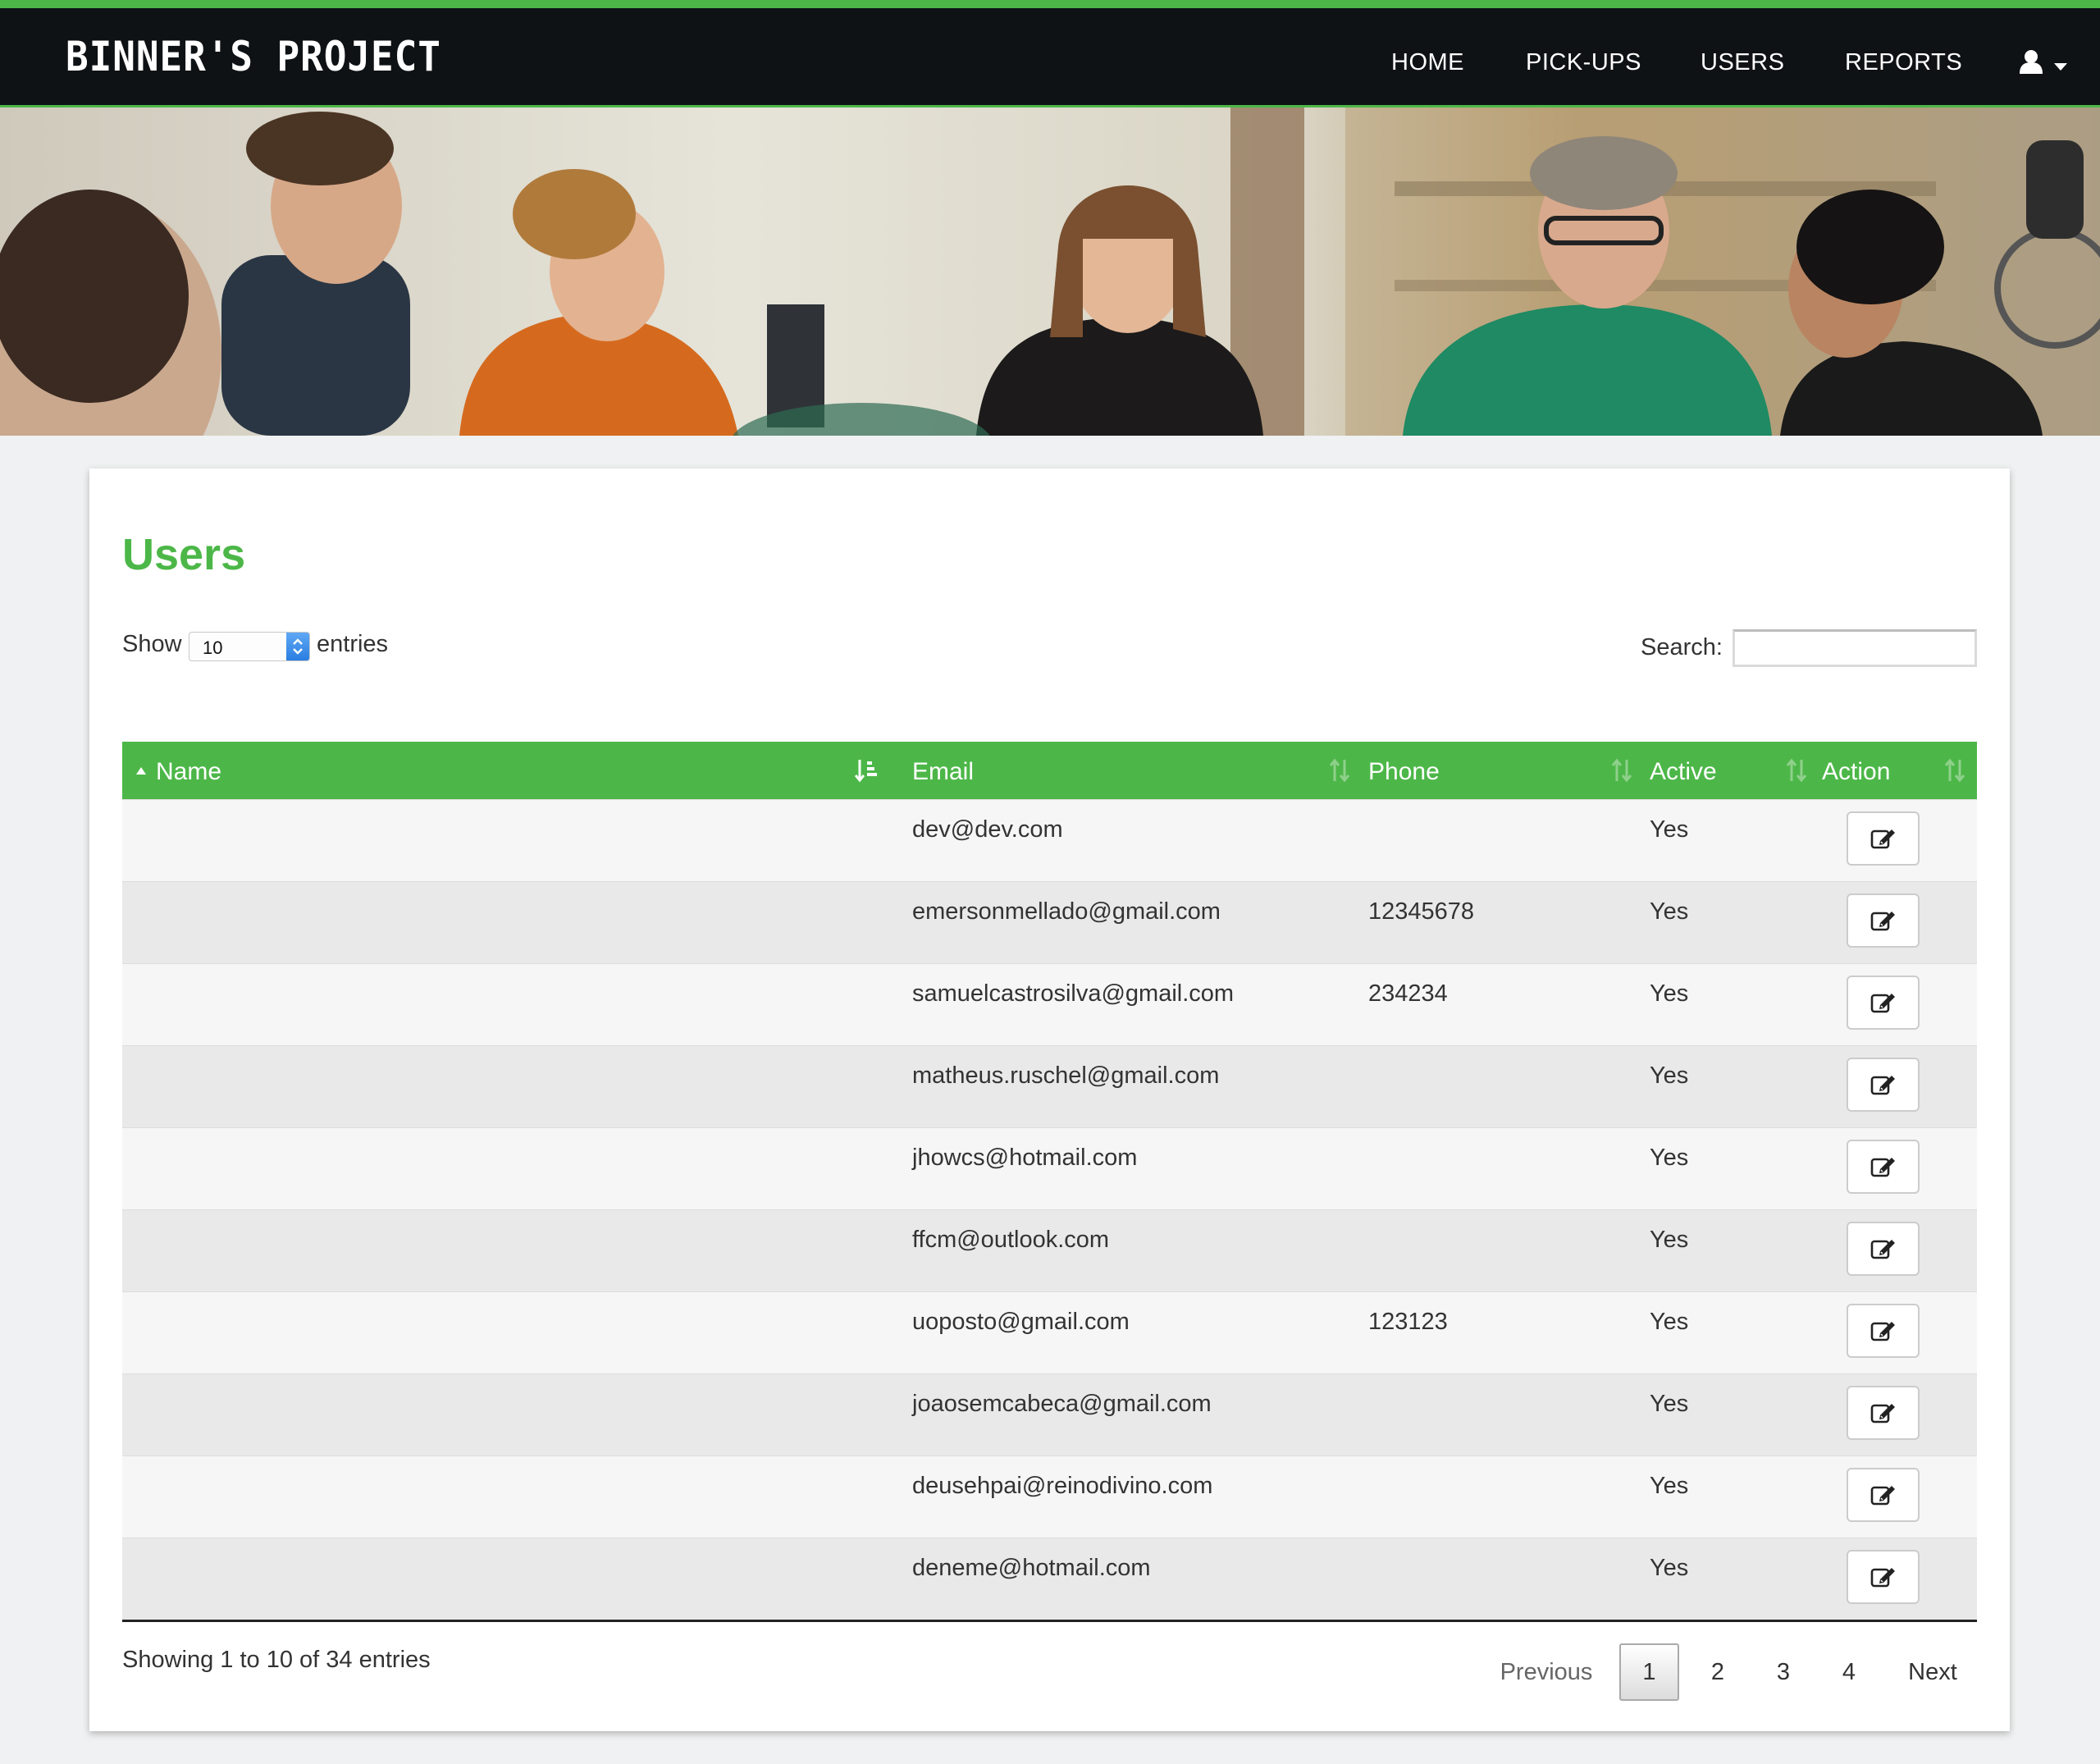 The image size is (2100, 1764). What do you see at coordinates (1049, 1672) in the screenshot?
I see `pagination: Previous 1 2 3 4 Next` at bounding box center [1049, 1672].